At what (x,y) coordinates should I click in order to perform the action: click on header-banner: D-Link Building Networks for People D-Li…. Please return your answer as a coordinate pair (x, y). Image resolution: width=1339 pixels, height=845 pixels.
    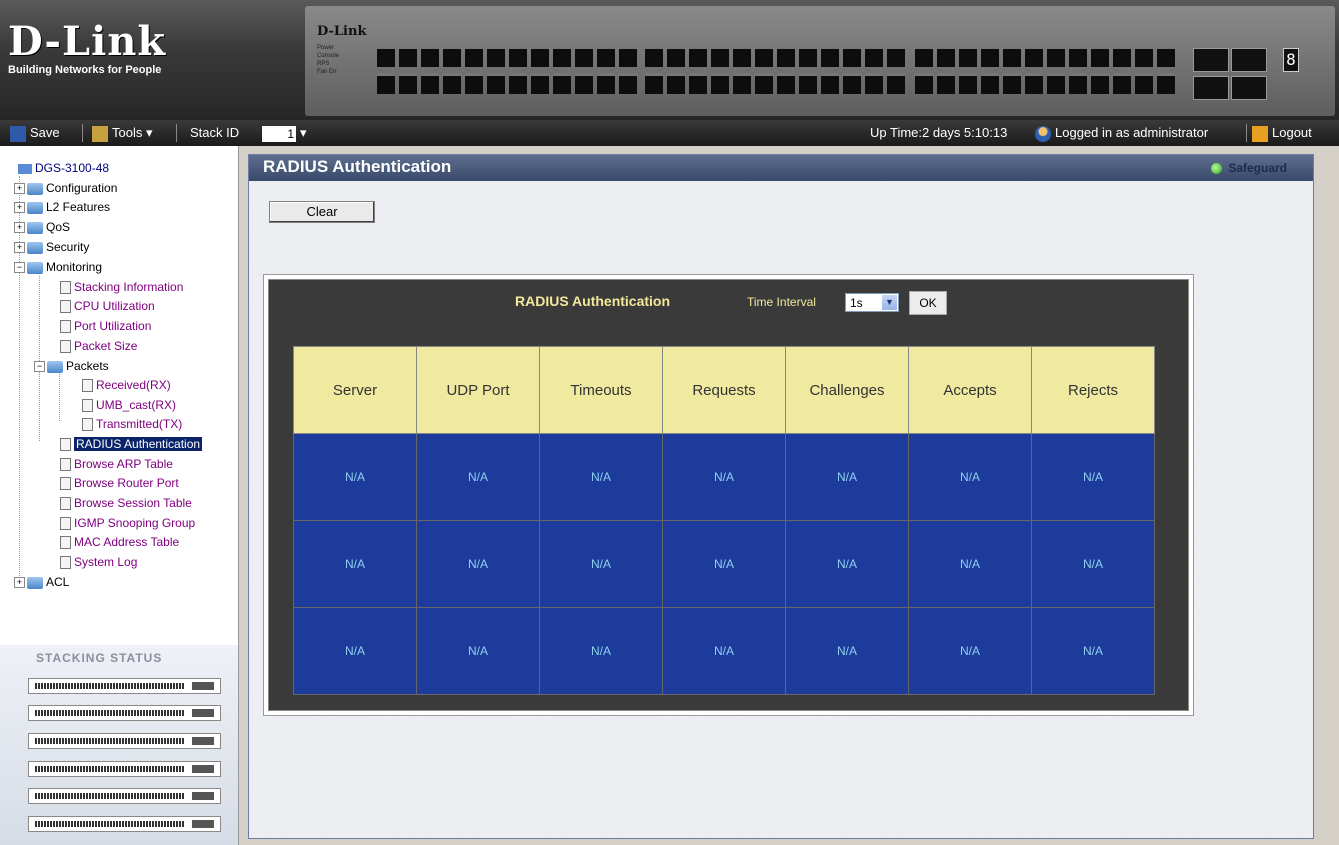
    Looking at the image, I should click on (669, 60).